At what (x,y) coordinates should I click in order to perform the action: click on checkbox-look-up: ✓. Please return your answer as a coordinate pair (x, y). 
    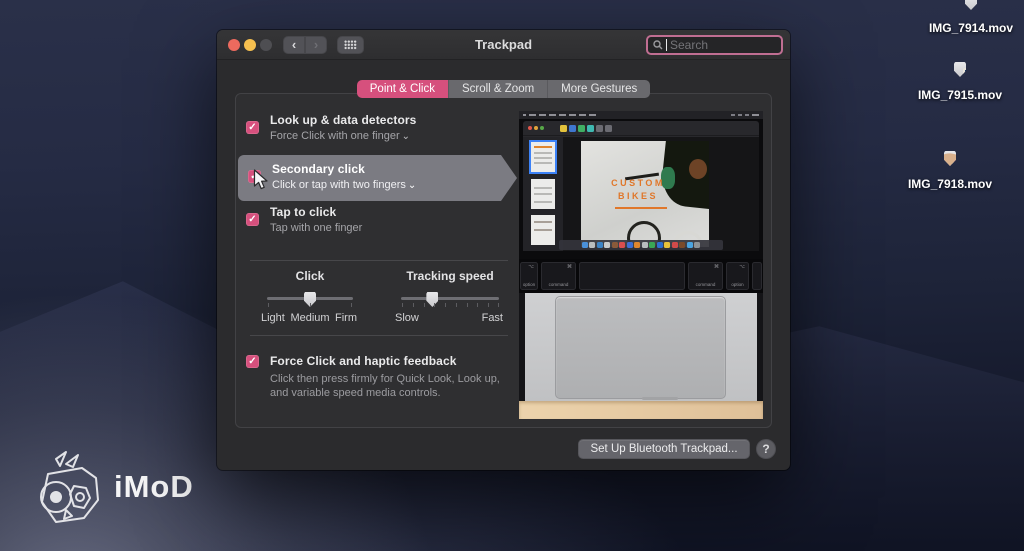
    Looking at the image, I should click on (252, 127).